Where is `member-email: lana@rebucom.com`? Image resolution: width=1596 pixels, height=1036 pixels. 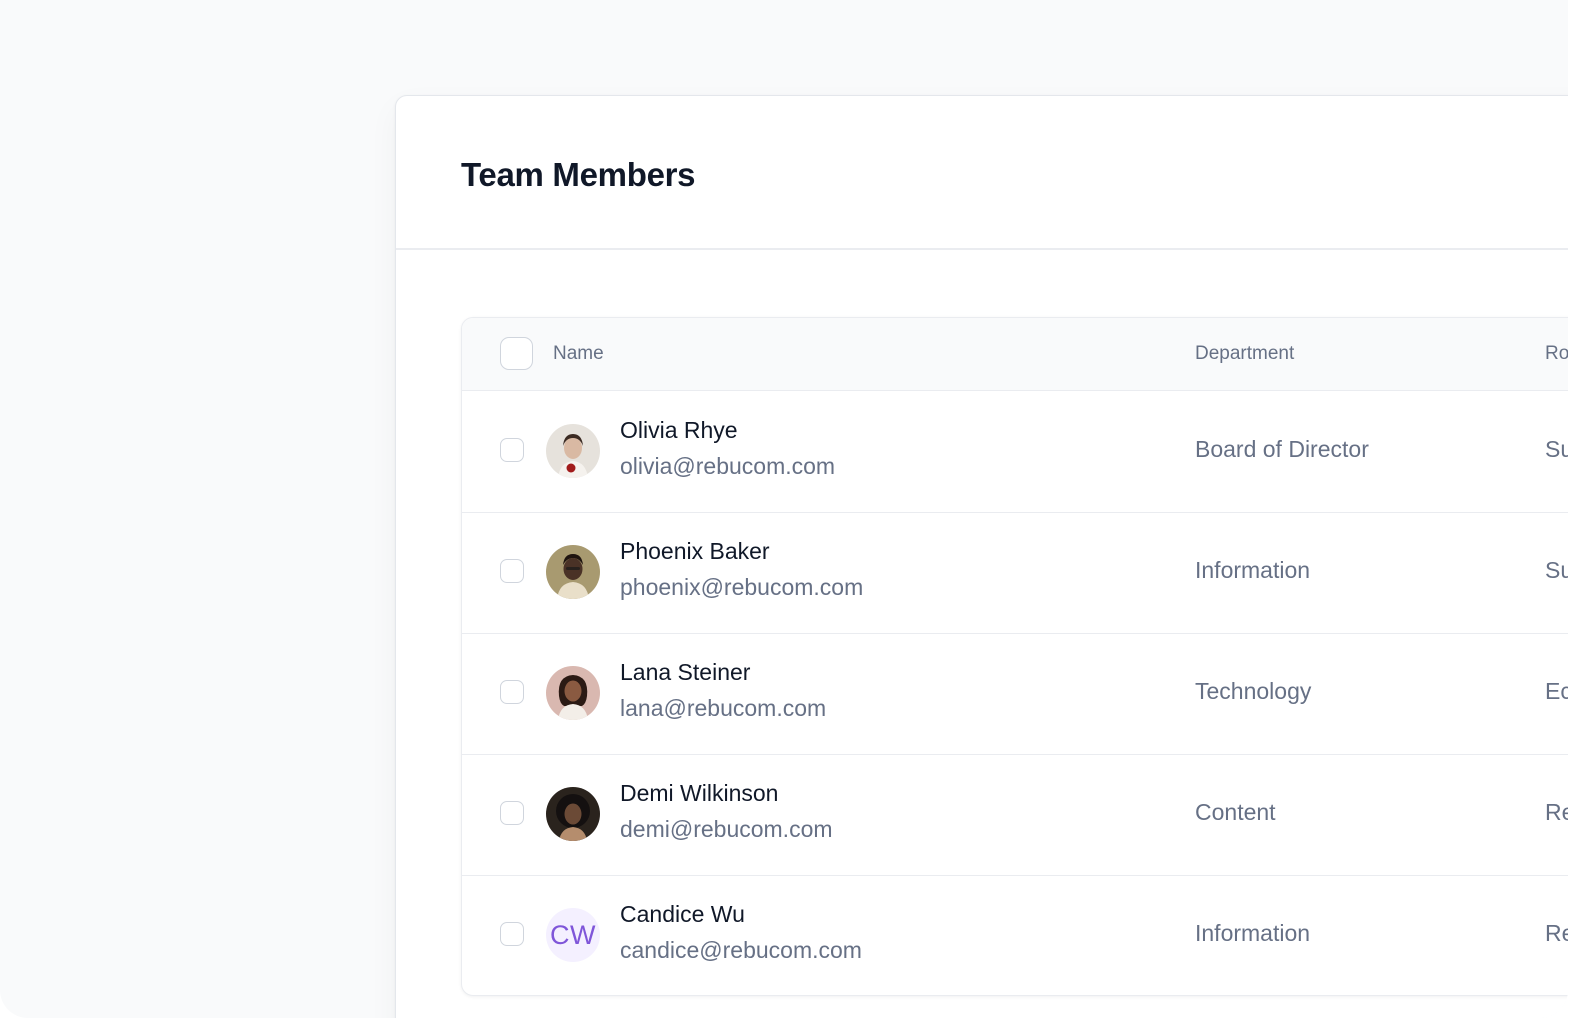
member-email: lana@rebucom.com is located at coordinates (723, 708).